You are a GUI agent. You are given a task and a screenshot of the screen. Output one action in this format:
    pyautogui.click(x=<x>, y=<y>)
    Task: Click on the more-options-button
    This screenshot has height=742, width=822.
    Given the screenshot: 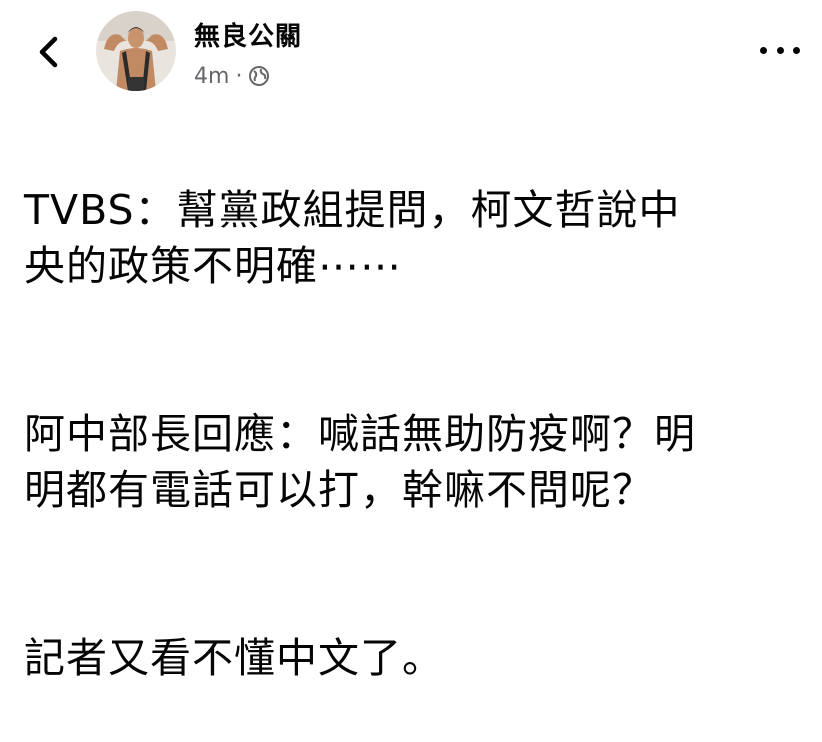 What is the action you would take?
    pyautogui.click(x=780, y=50)
    